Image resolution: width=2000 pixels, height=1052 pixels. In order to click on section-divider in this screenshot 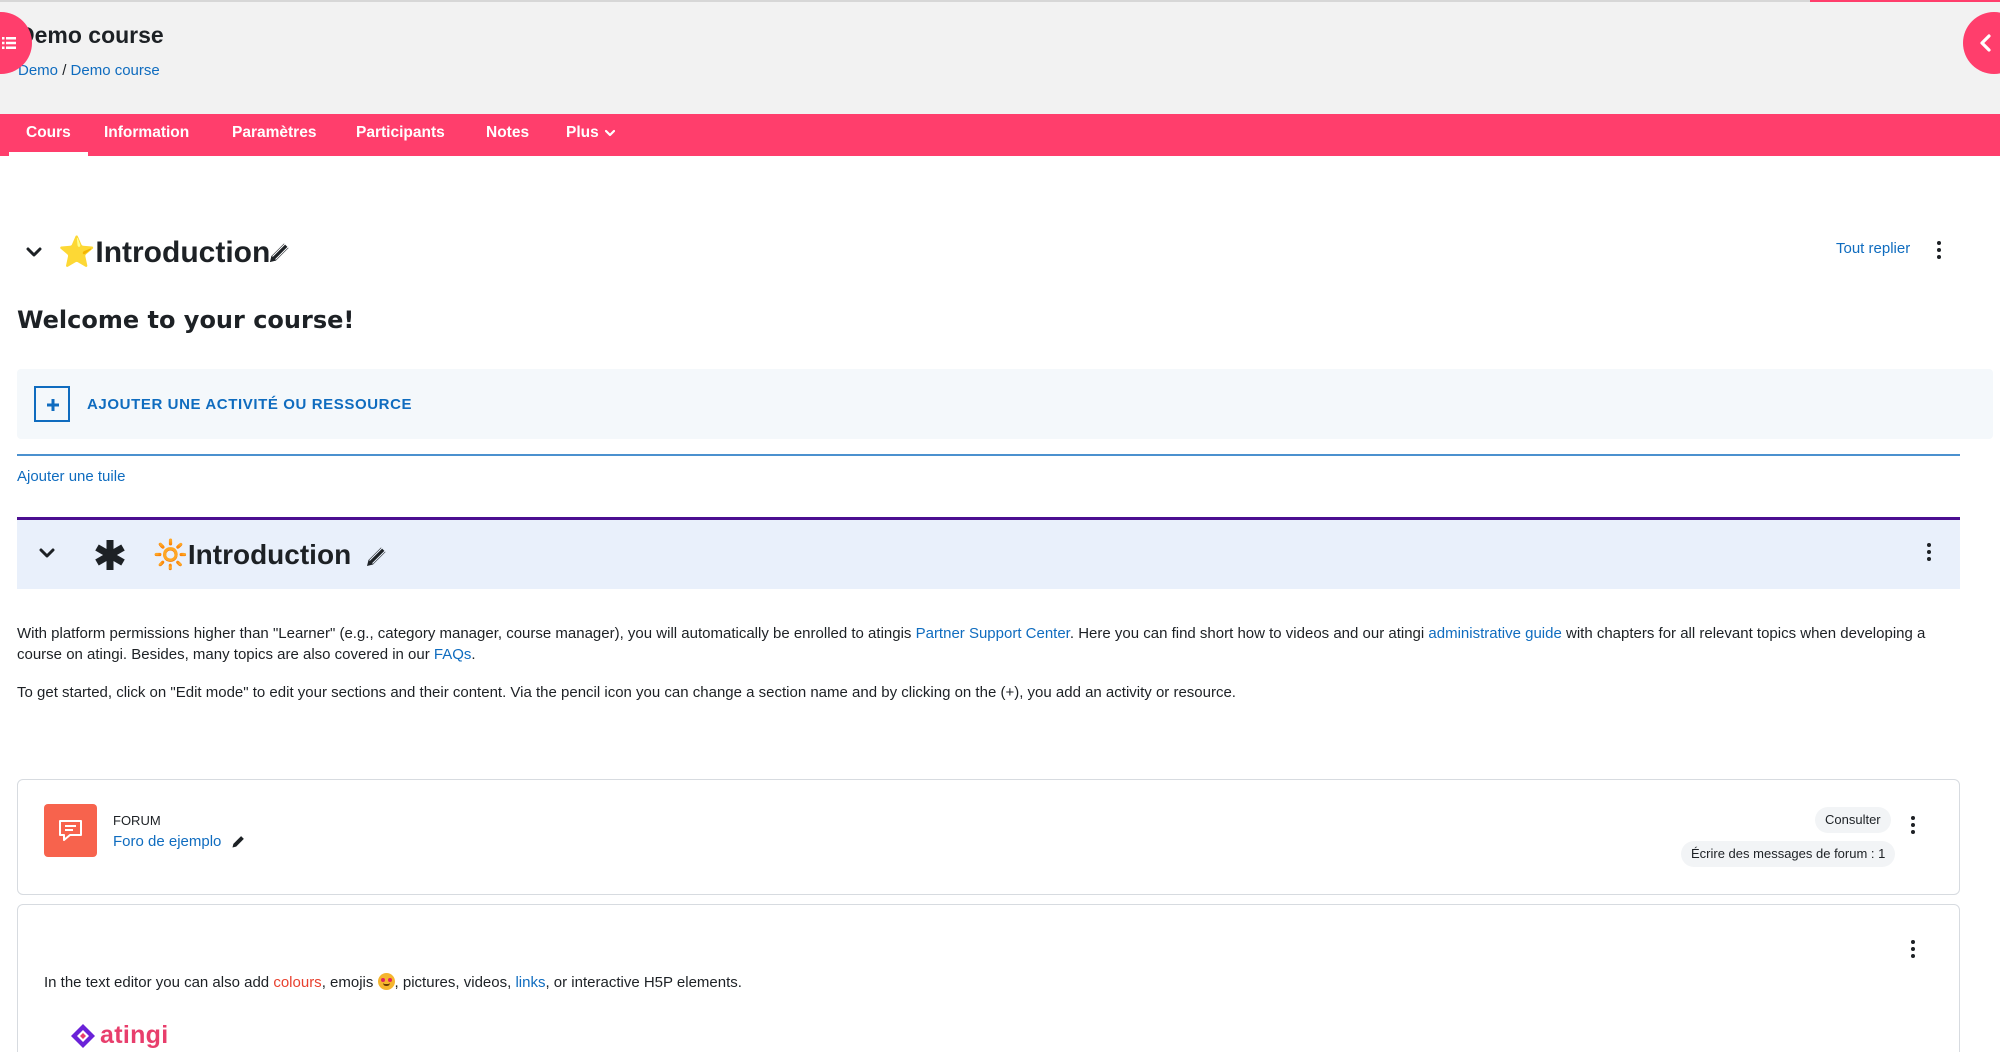, I will do `click(988, 455)`.